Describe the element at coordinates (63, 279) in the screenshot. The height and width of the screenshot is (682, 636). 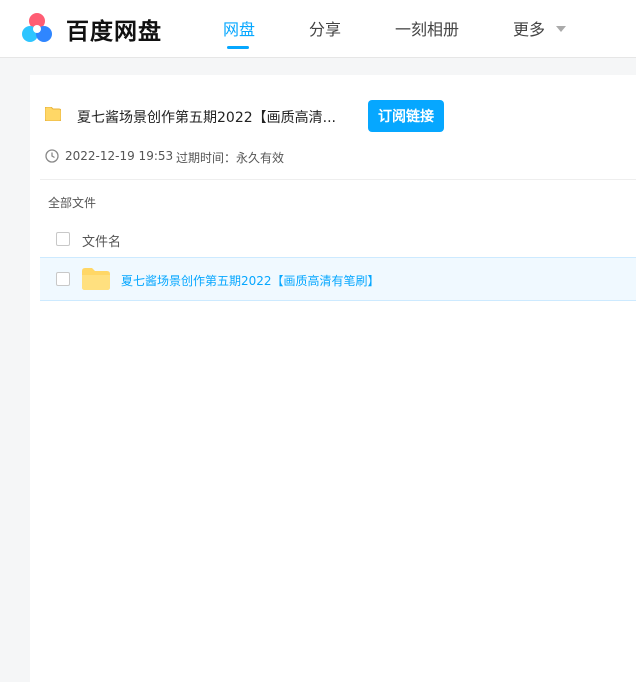
I see `row-checkbox` at that location.